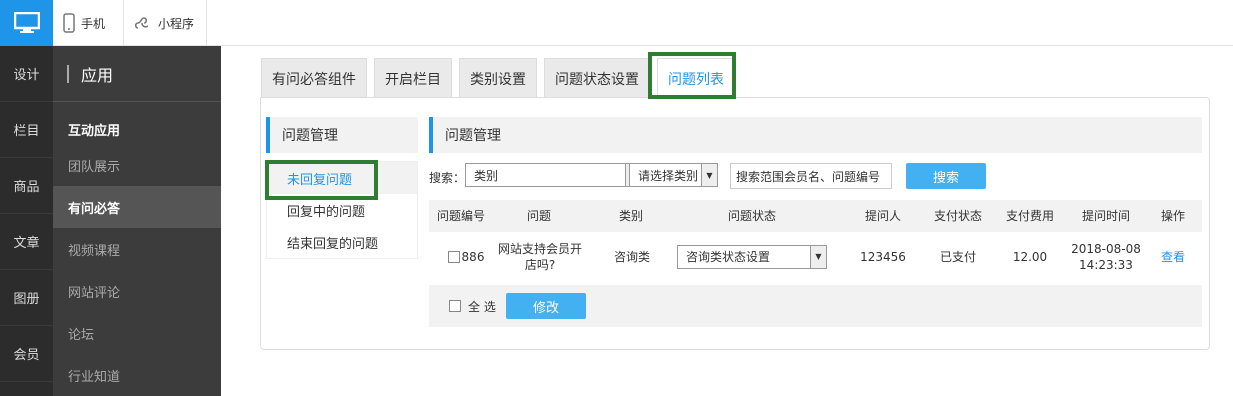 The image size is (1233, 396). Describe the element at coordinates (93, 23) in the screenshot. I see `phone-tab-label: 手机` at that location.